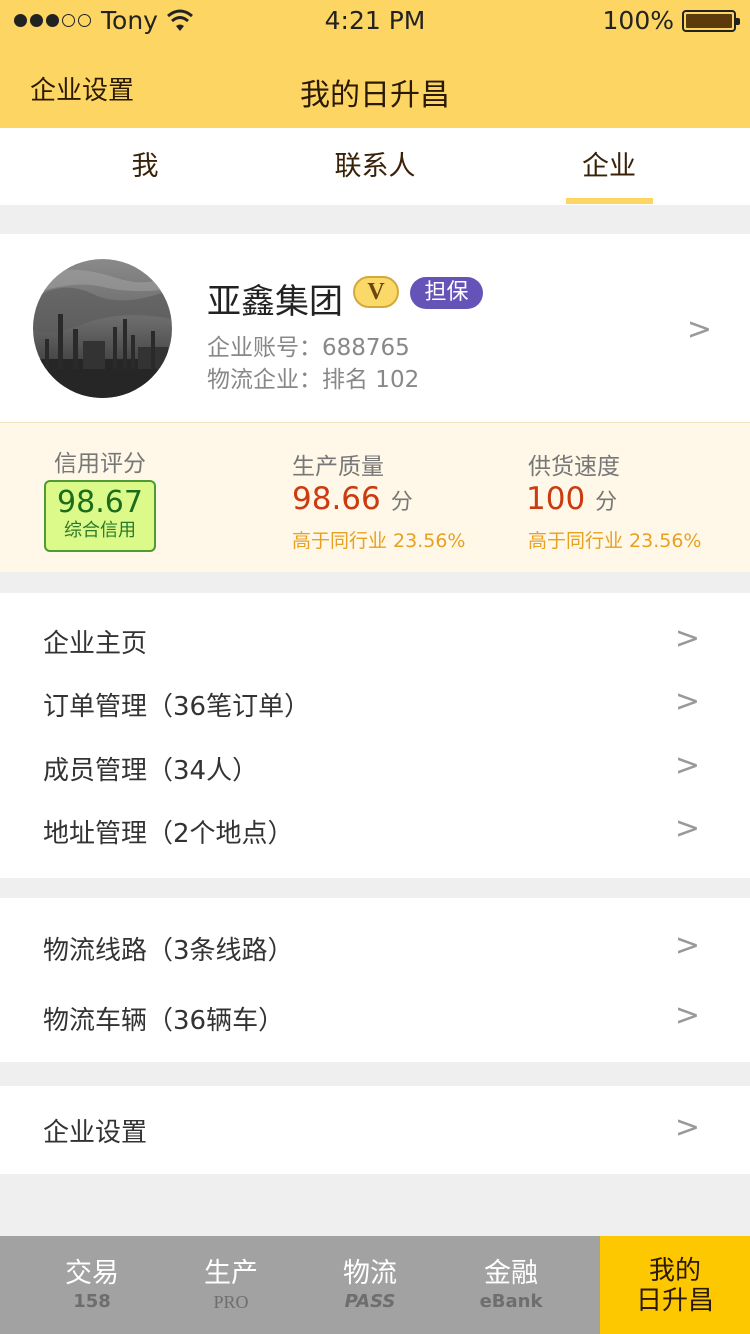 The height and width of the screenshot is (1334, 750). What do you see at coordinates (674, 1301) in the screenshot?
I see `tab-mine-sub: 日升昌` at bounding box center [674, 1301].